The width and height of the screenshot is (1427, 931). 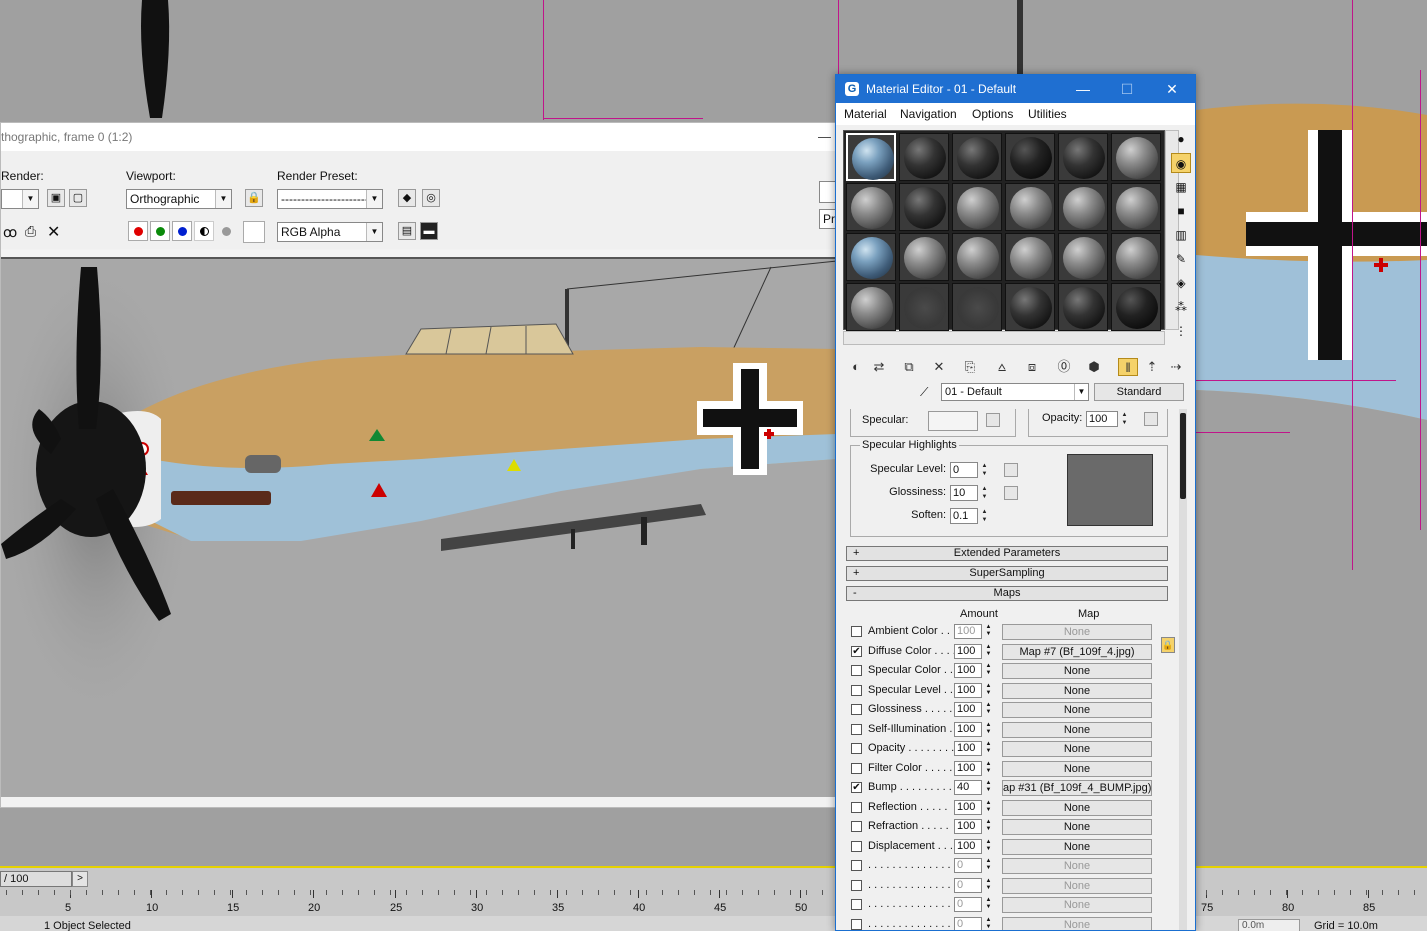 I want to click on render-area-dropdown: ▼, so click(x=20, y=199).